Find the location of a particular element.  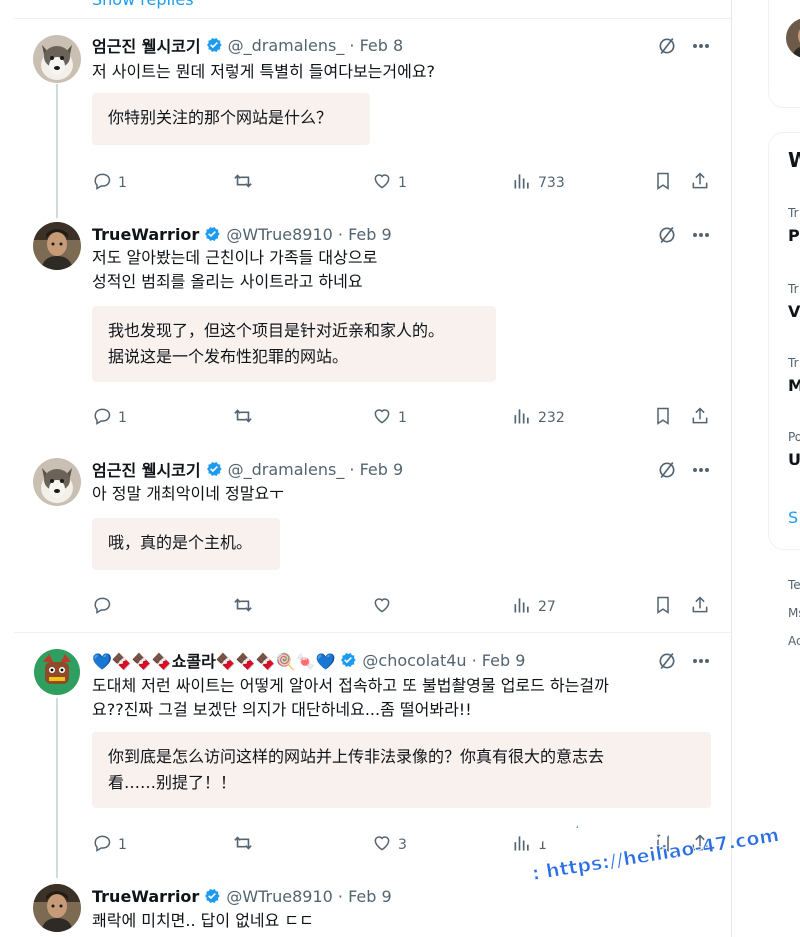

reply-button is located at coordinates (105, 607).